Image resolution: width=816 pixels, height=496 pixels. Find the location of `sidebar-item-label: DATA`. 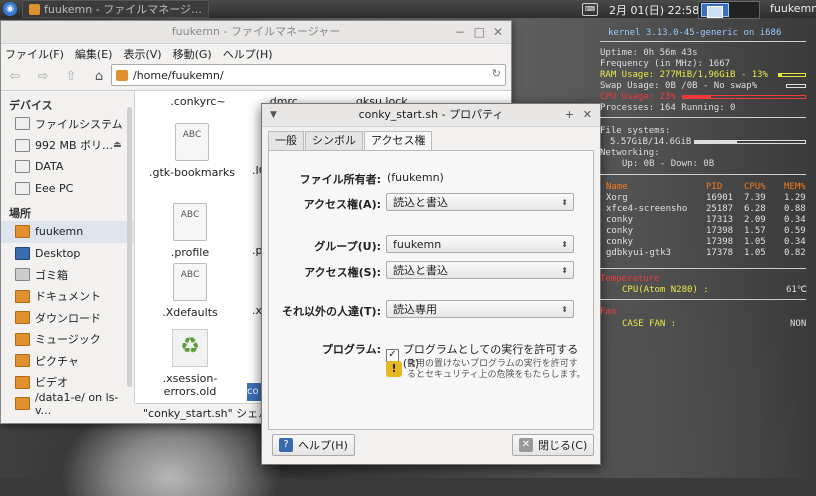

sidebar-item-label: DATA is located at coordinates (49, 167).